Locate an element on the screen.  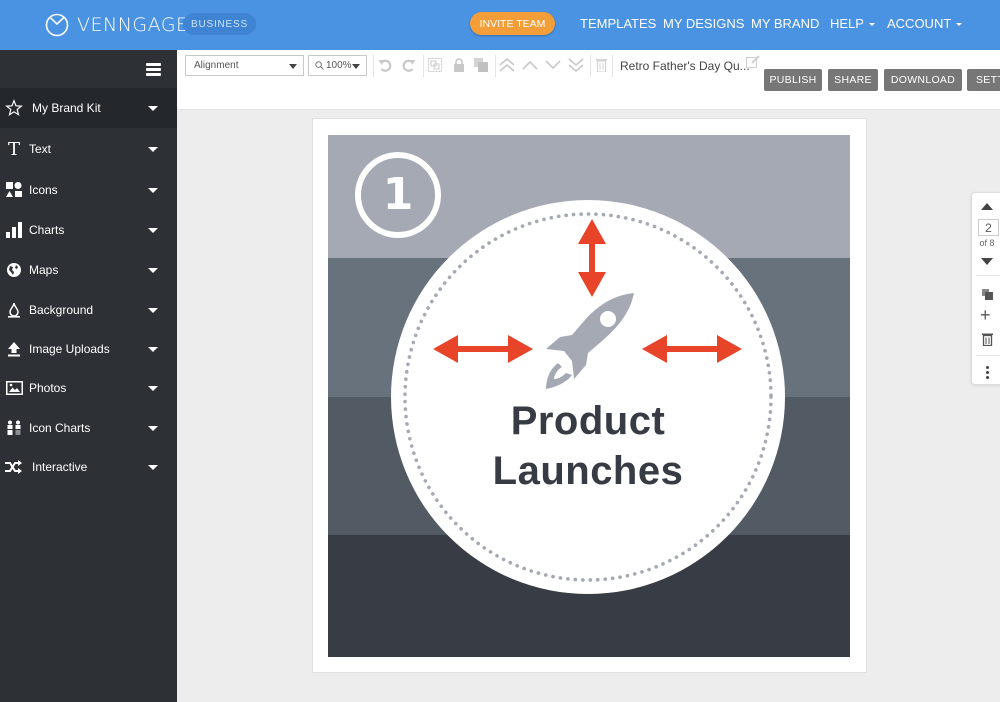
sidebar-item-icons: Icons is located at coordinates (88, 190).